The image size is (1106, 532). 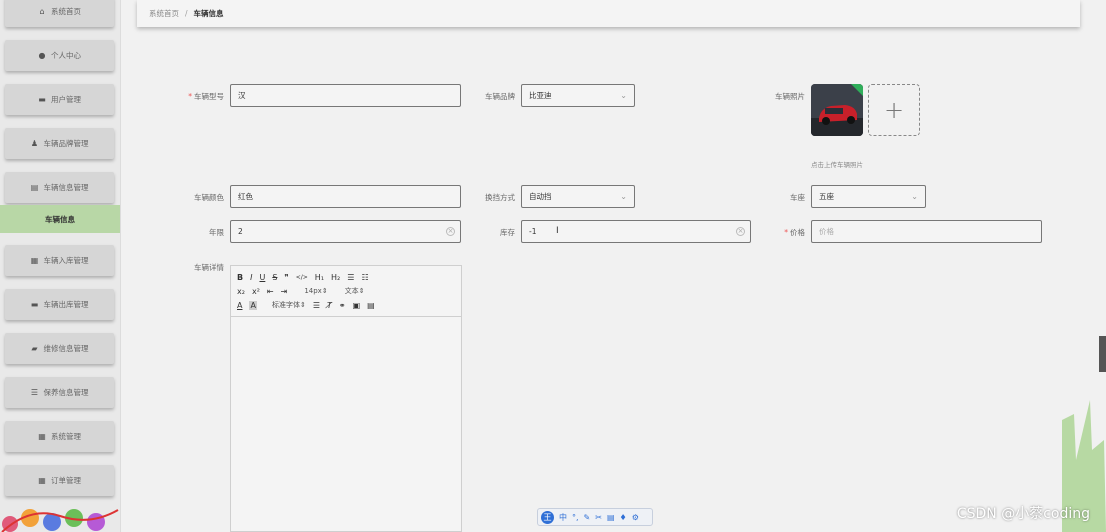 I want to click on sidebar-item-label: 保养信息管理, so click(x=66, y=392).